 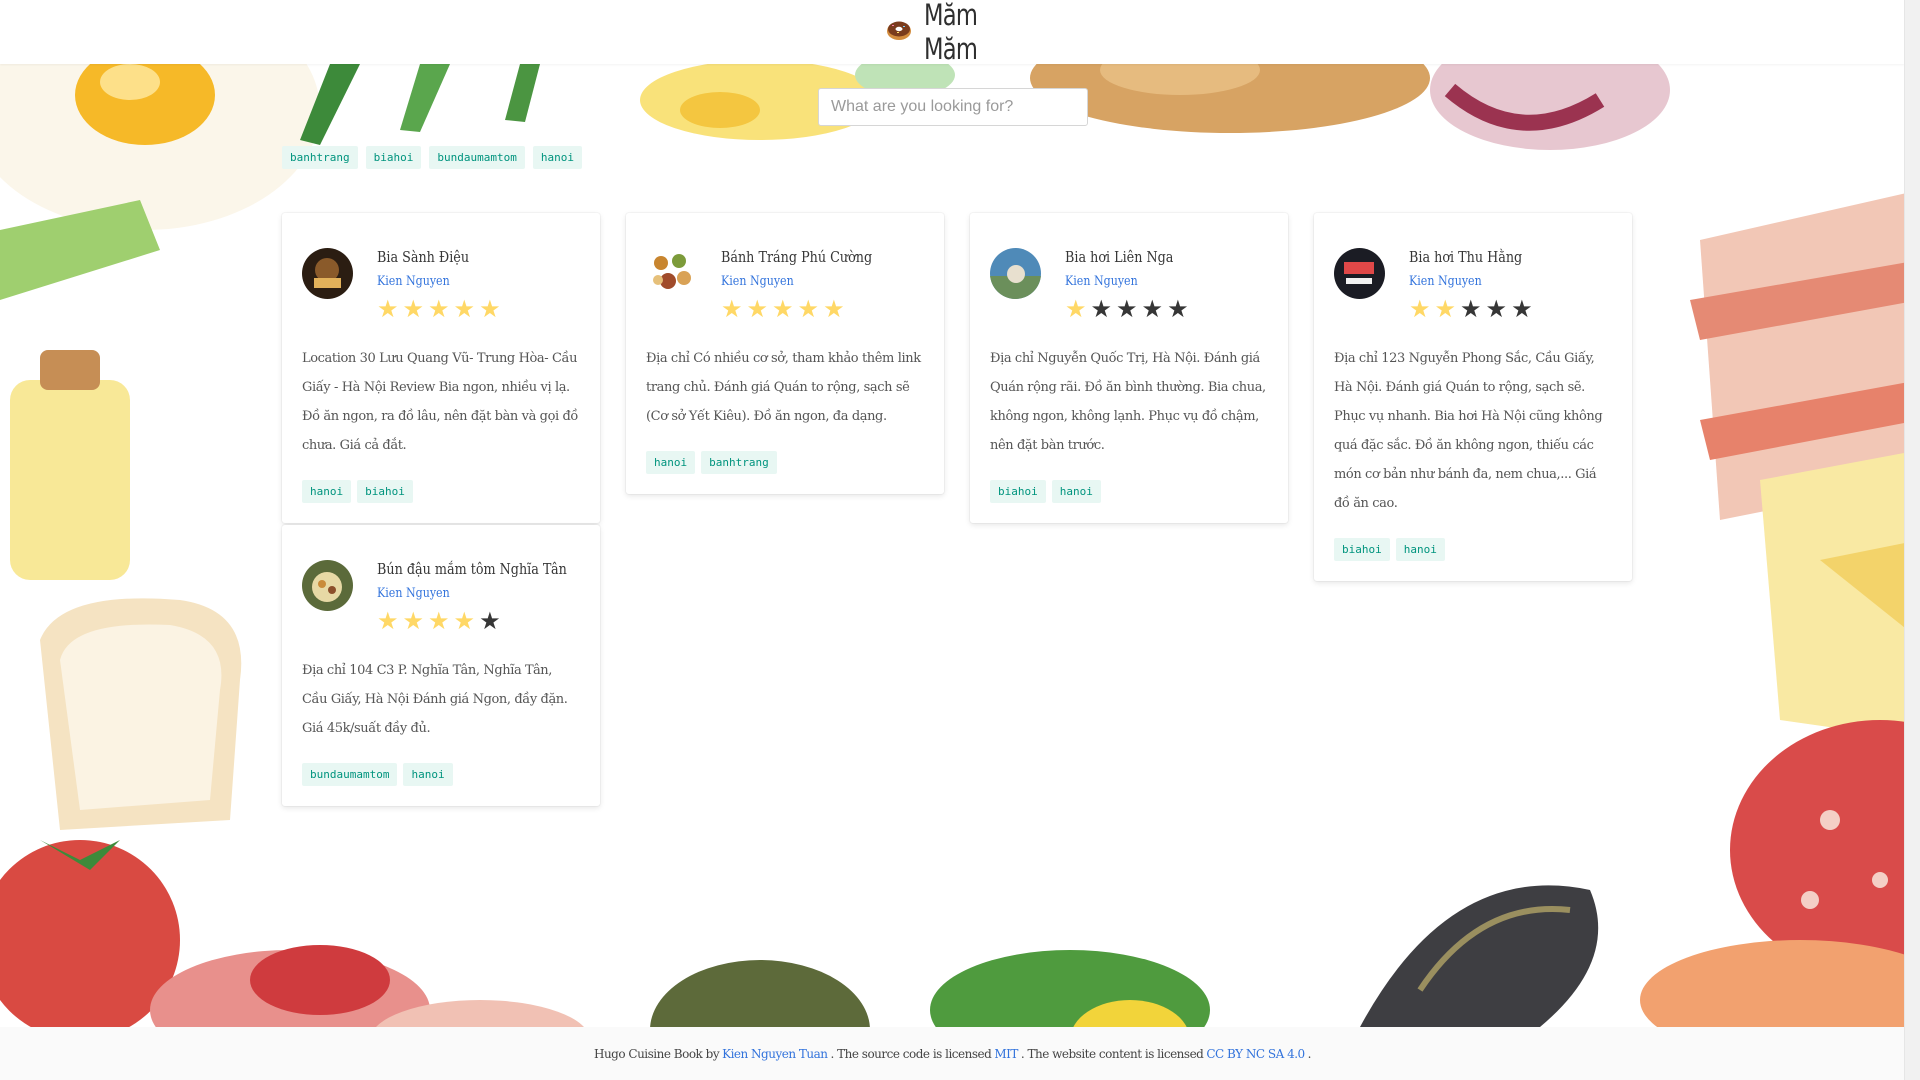 I want to click on restaurant-title: Bún đậu mắm tôm Nghĩa Tân, so click(x=472, y=569).